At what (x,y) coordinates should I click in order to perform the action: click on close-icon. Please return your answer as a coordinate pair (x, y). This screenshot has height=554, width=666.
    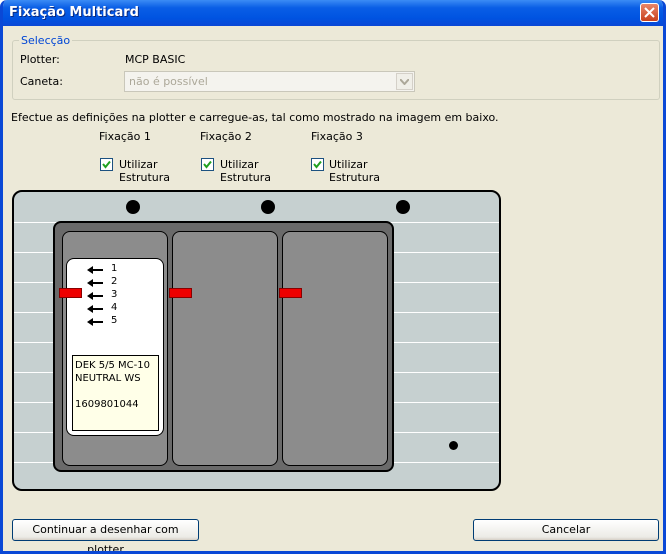
    Looking at the image, I should click on (649, 12).